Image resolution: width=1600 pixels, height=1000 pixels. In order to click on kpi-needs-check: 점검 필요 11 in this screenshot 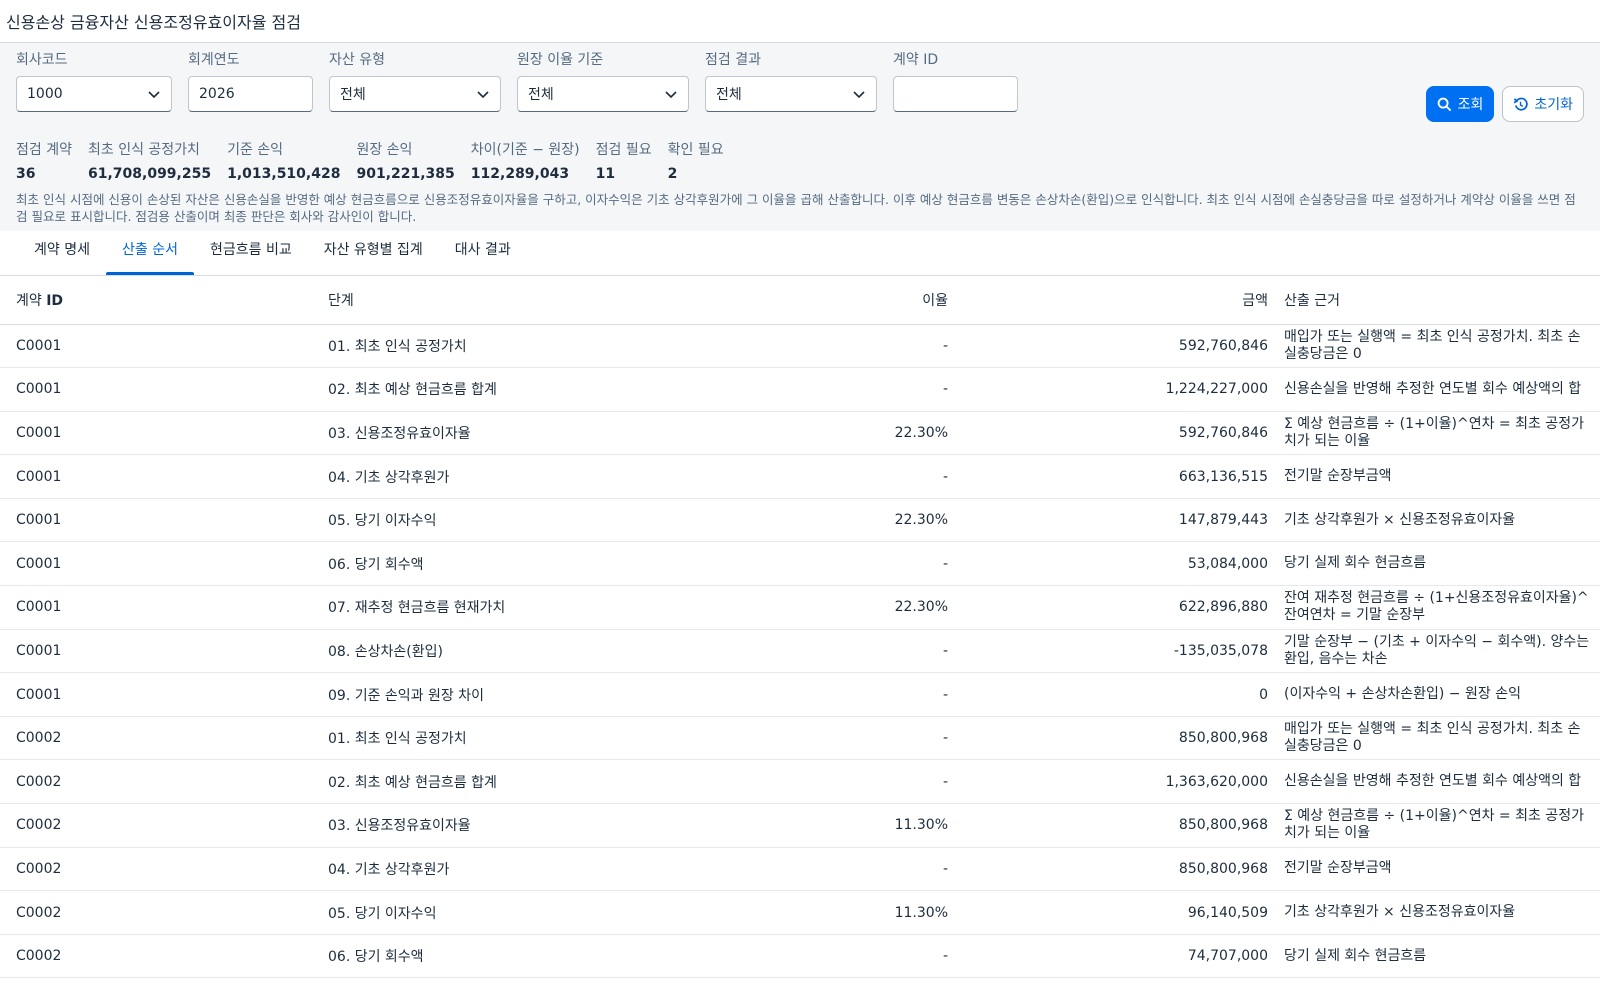, I will do `click(624, 162)`.